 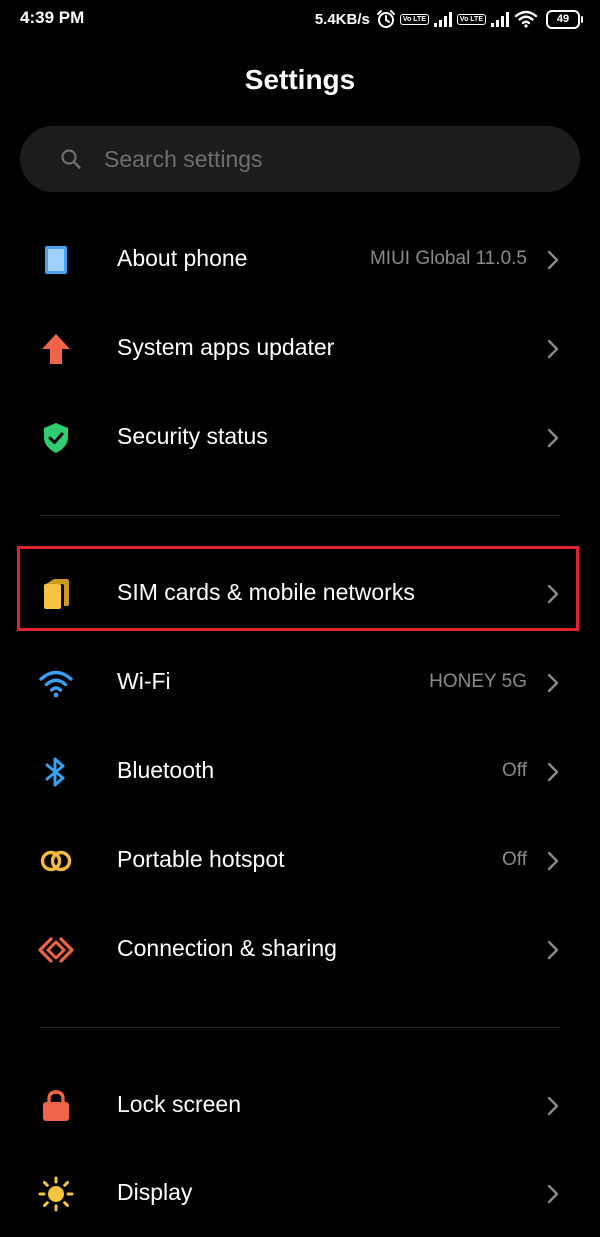 I want to click on volte-badge-2: Vo LTE, so click(x=471, y=19).